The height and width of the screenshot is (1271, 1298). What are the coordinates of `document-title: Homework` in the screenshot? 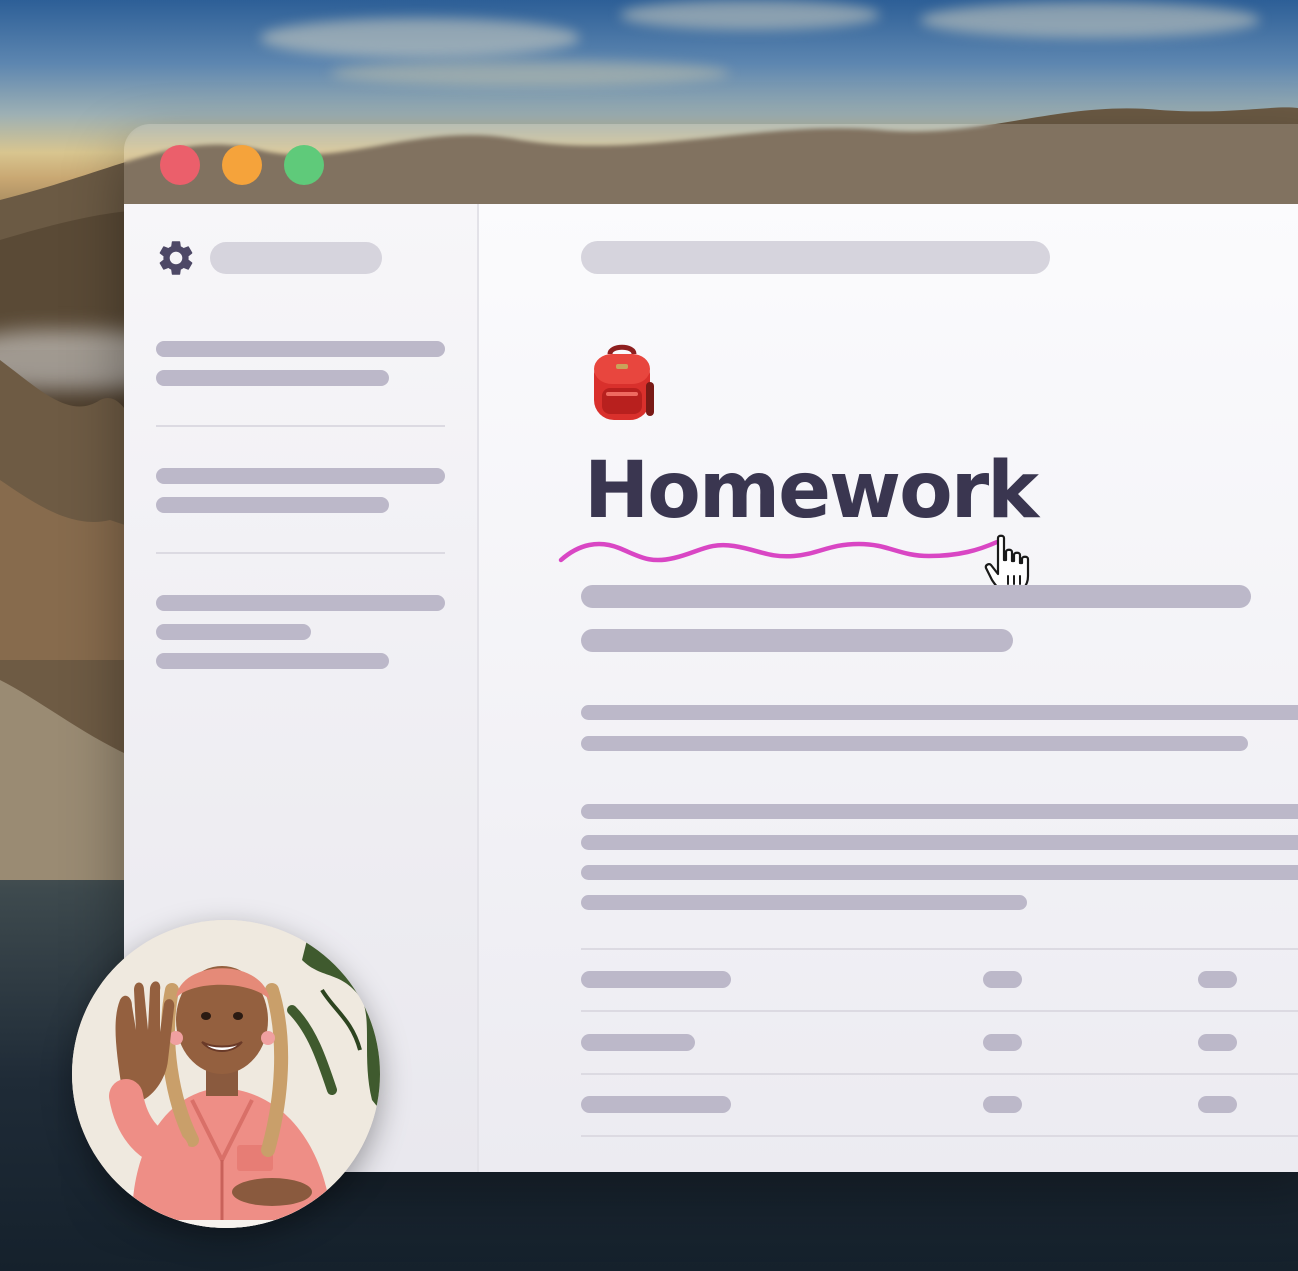 It's located at (811, 491).